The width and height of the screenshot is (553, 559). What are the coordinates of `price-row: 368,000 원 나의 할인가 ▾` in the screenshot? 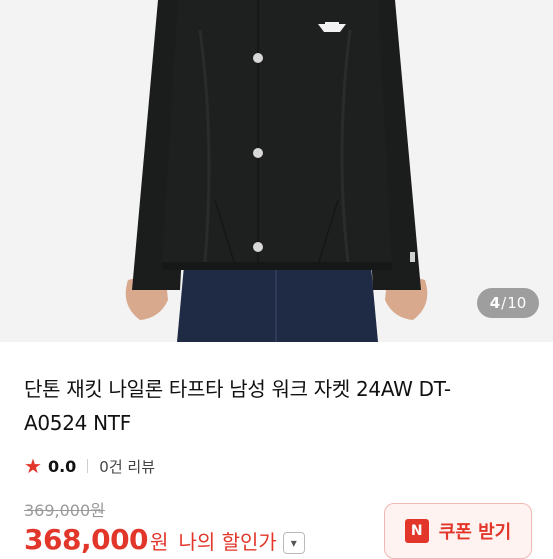 It's located at (164, 539).